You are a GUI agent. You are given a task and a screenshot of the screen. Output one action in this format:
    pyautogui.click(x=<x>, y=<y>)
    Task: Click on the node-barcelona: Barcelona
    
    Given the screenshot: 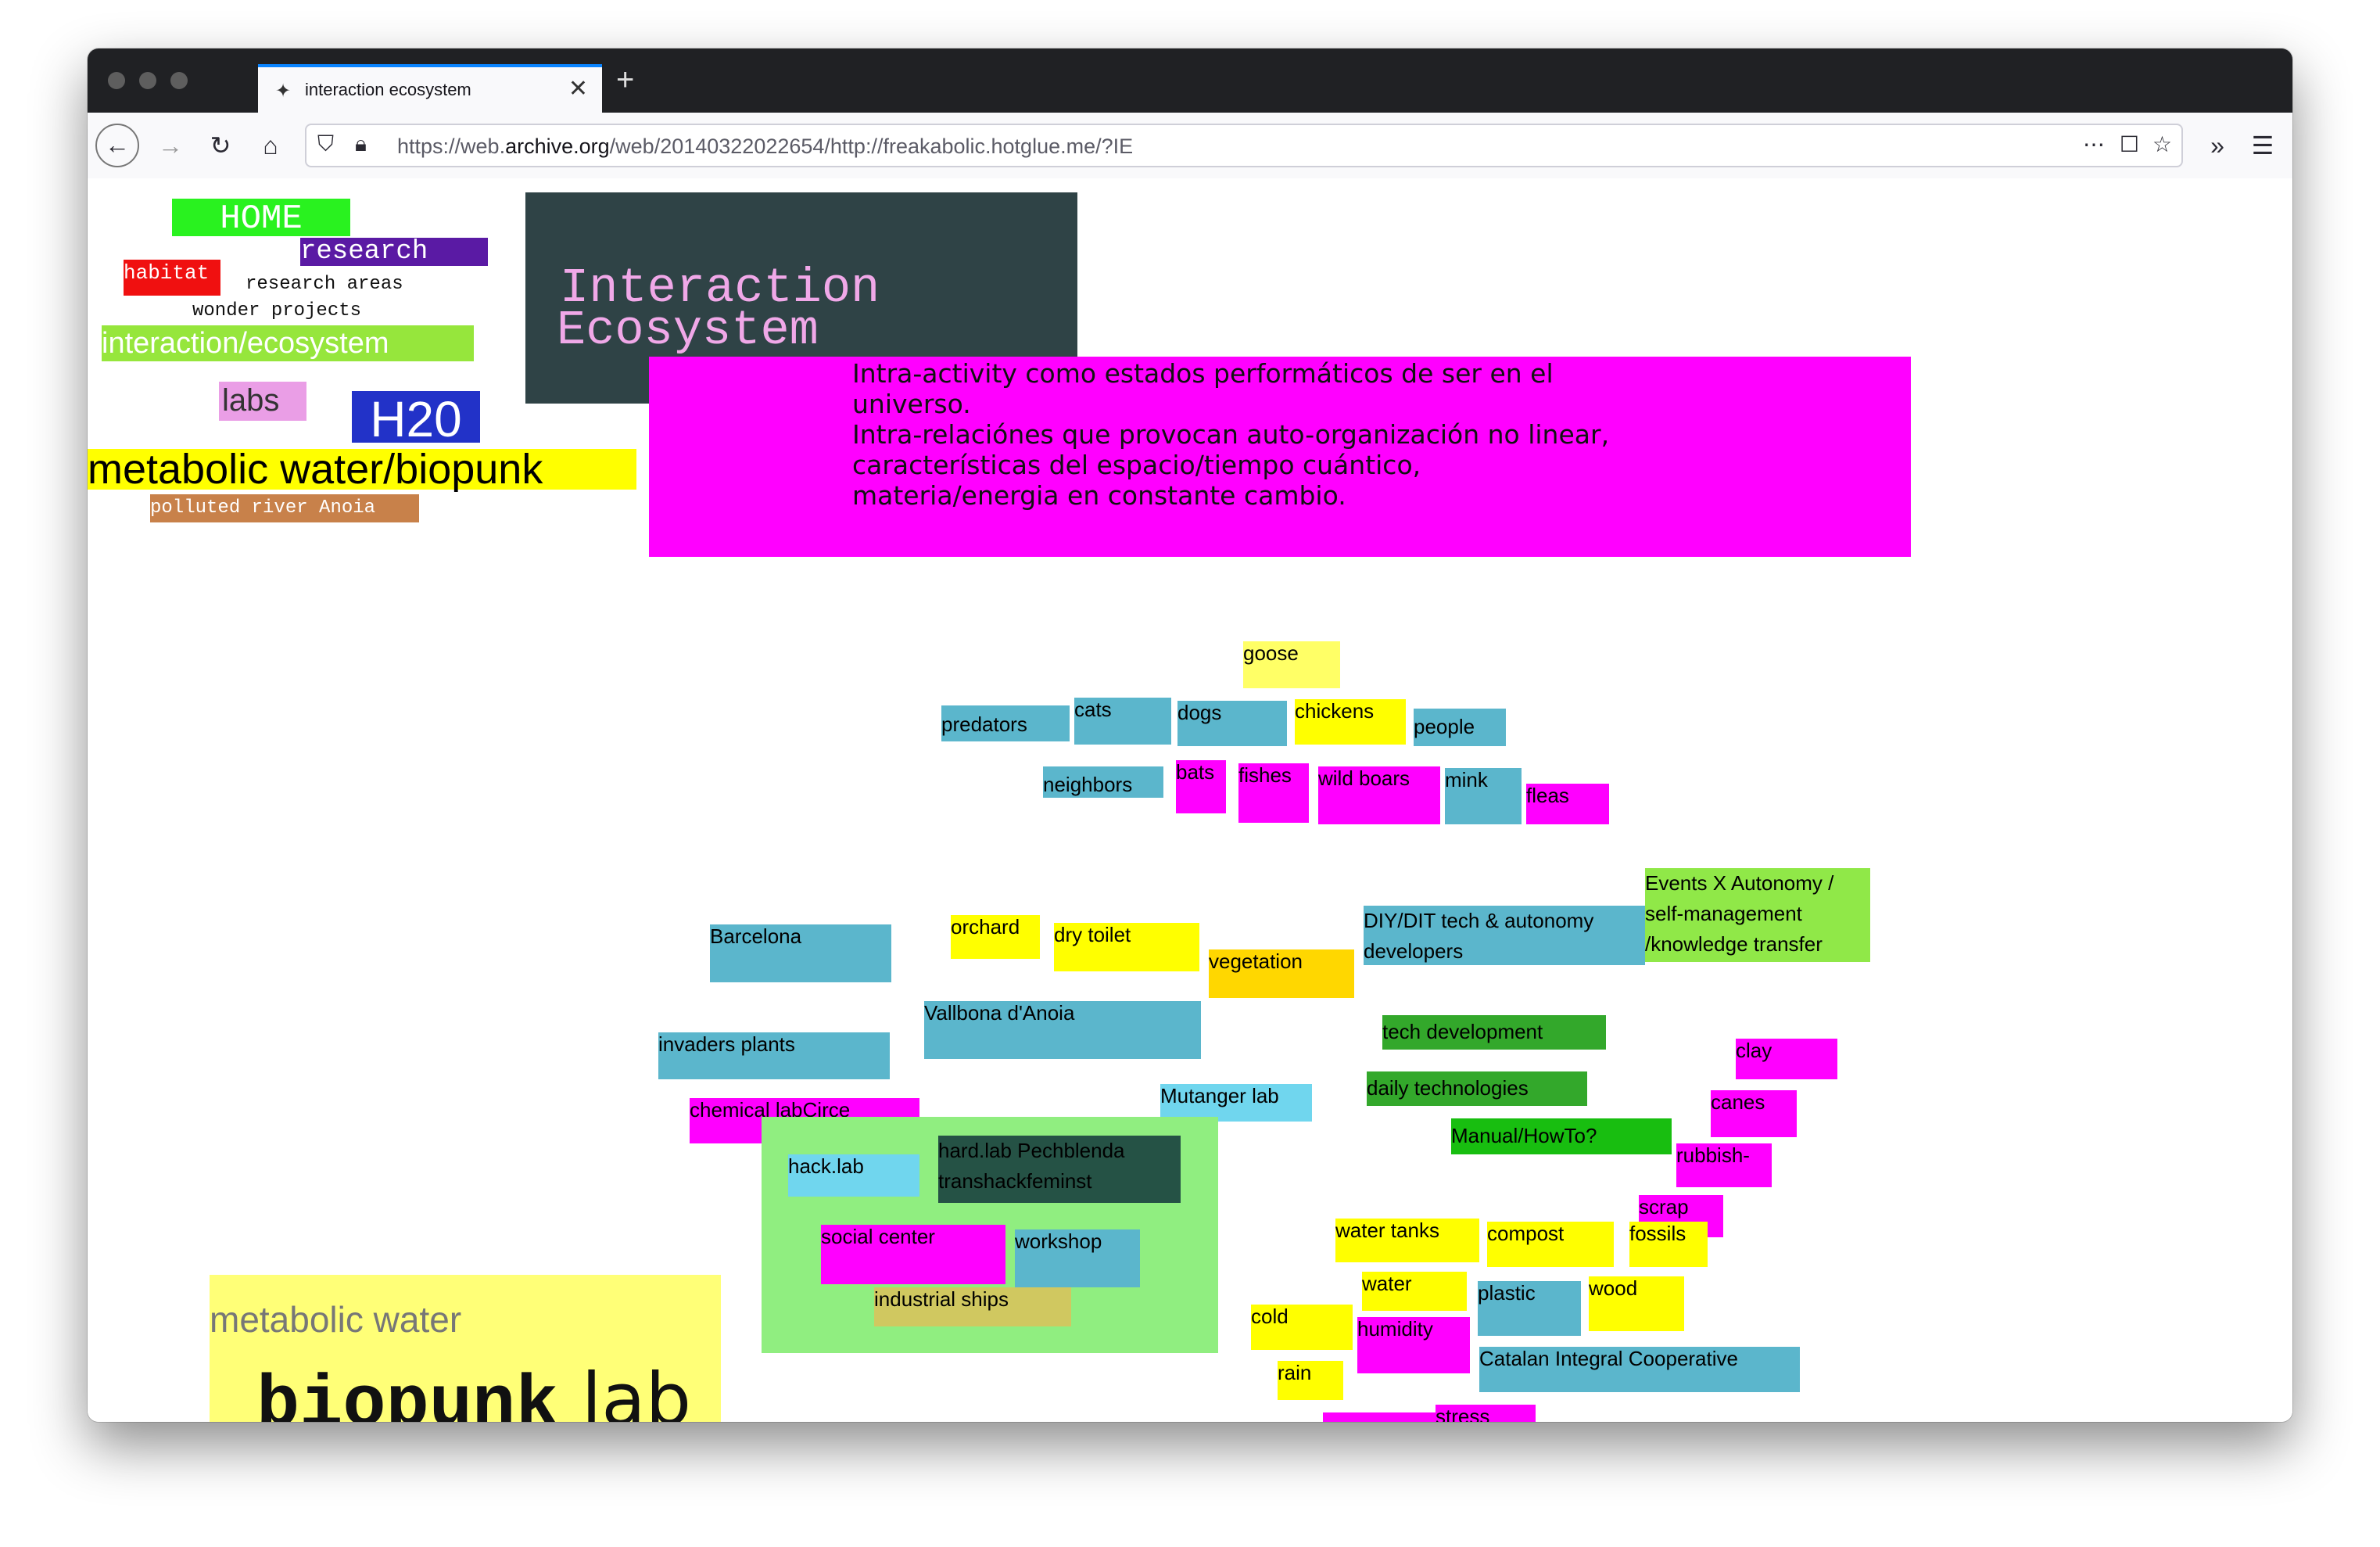 What is the action you would take?
    pyautogui.click(x=800, y=953)
    